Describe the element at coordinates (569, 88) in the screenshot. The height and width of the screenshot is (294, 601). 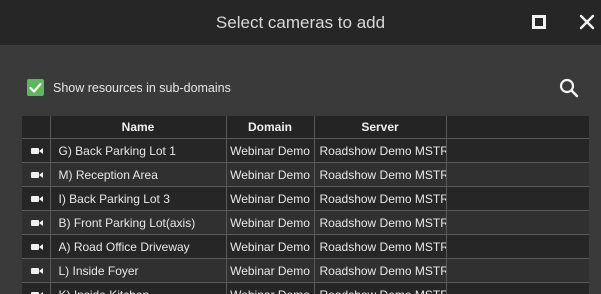
I see `search-icon` at that location.